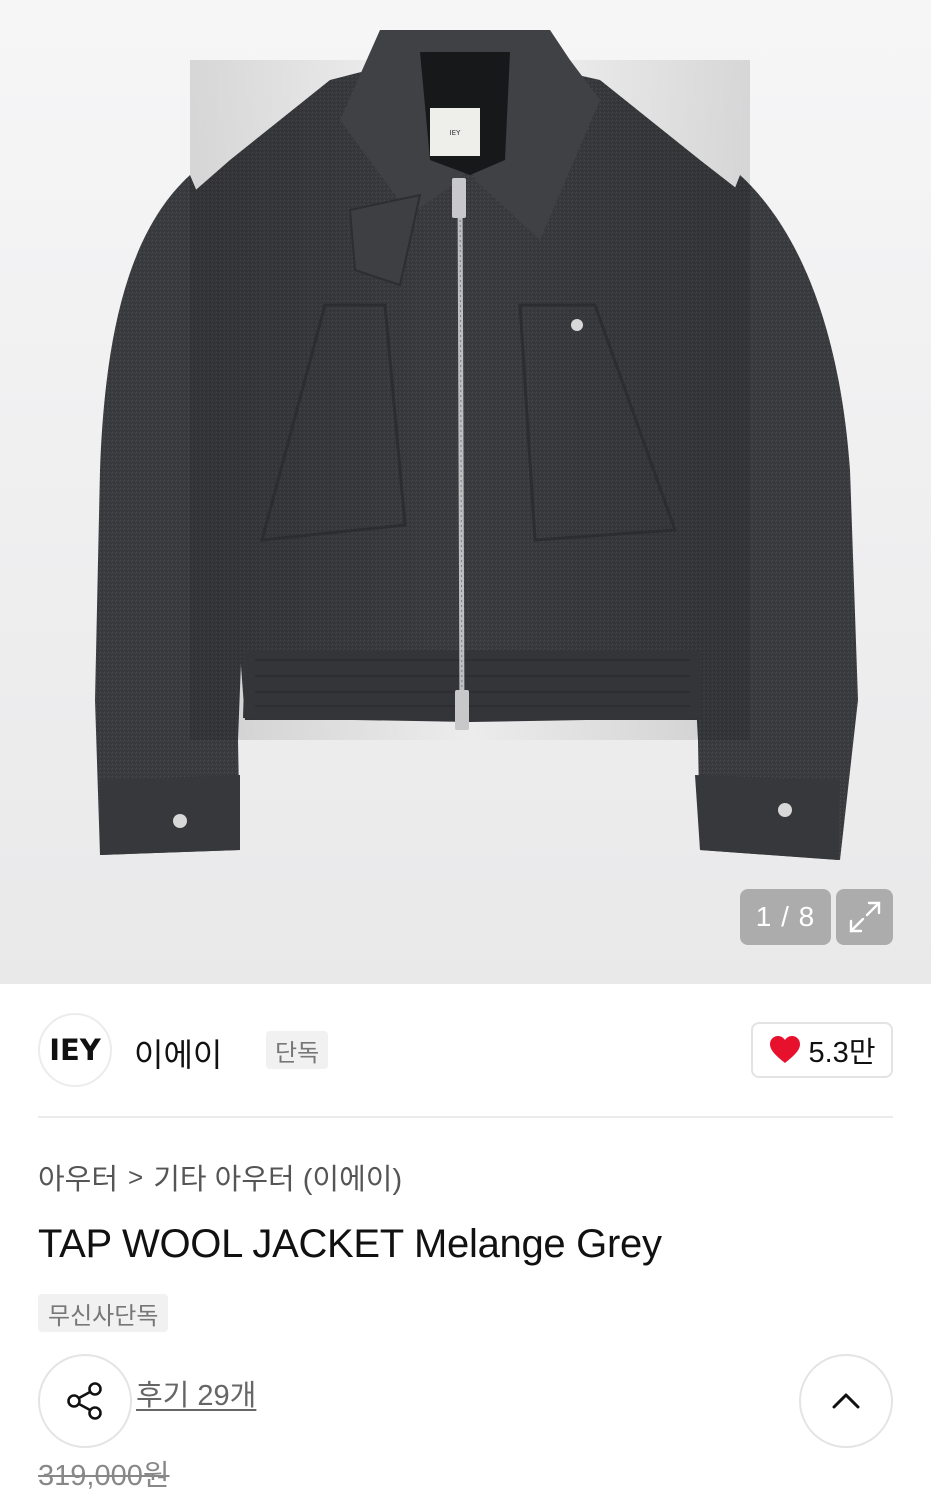 Image resolution: width=931 pixels, height=1500 pixels. Describe the element at coordinates (350, 1244) in the screenshot. I see `product-title: TAP WOOL JACKET Melange Grey` at that location.